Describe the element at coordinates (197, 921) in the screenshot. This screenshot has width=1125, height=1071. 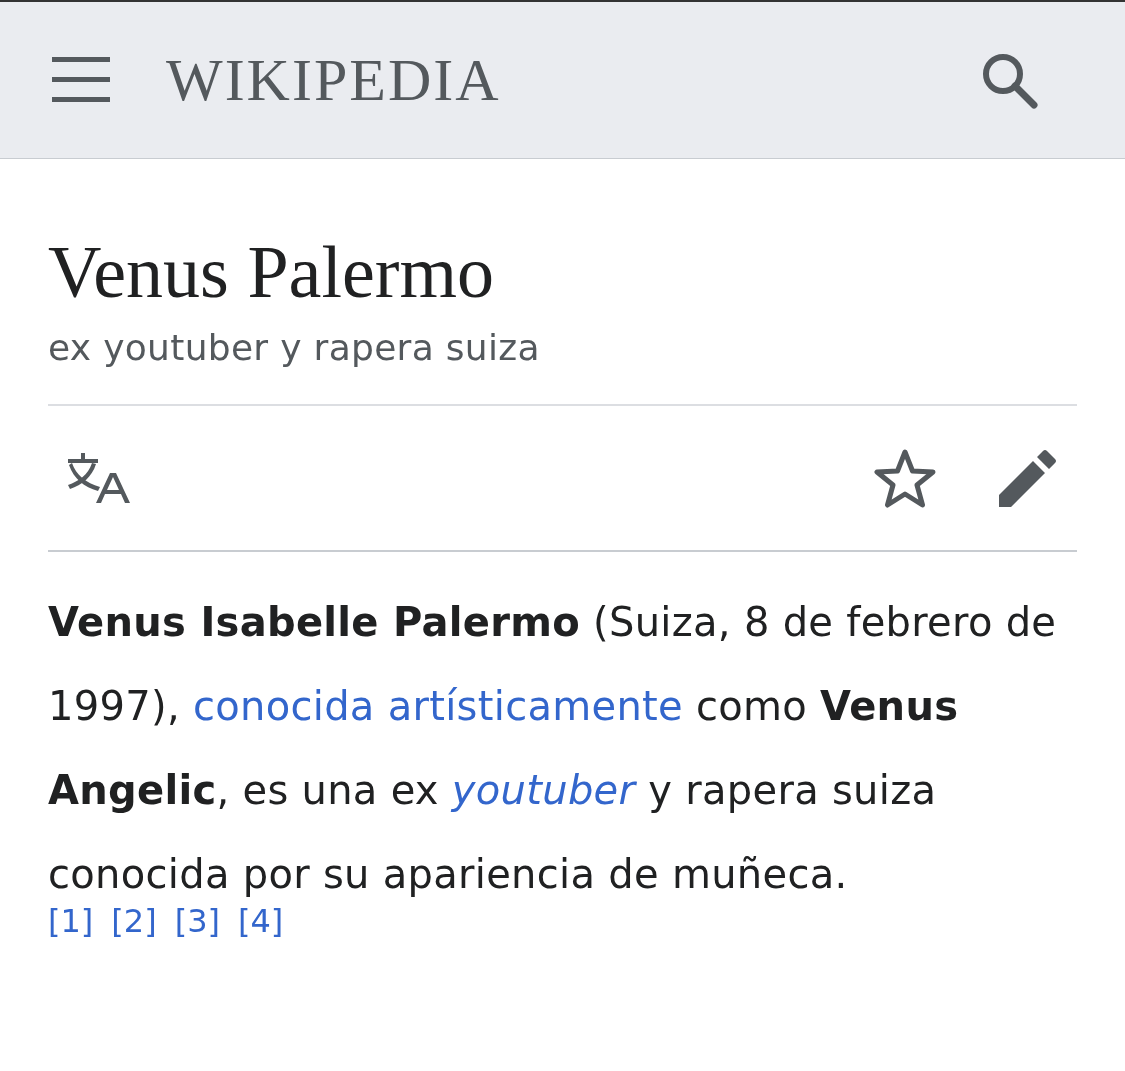
I see `reference-link: [3]` at that location.